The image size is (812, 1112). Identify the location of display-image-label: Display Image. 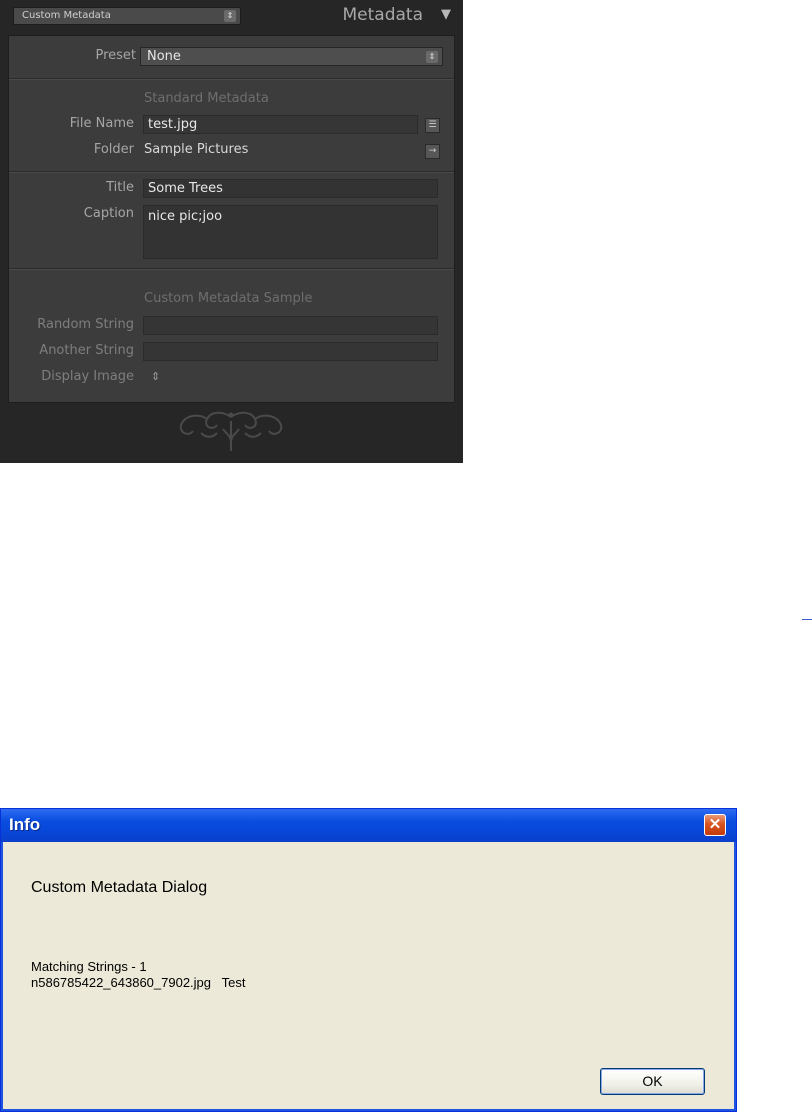
(87, 376).